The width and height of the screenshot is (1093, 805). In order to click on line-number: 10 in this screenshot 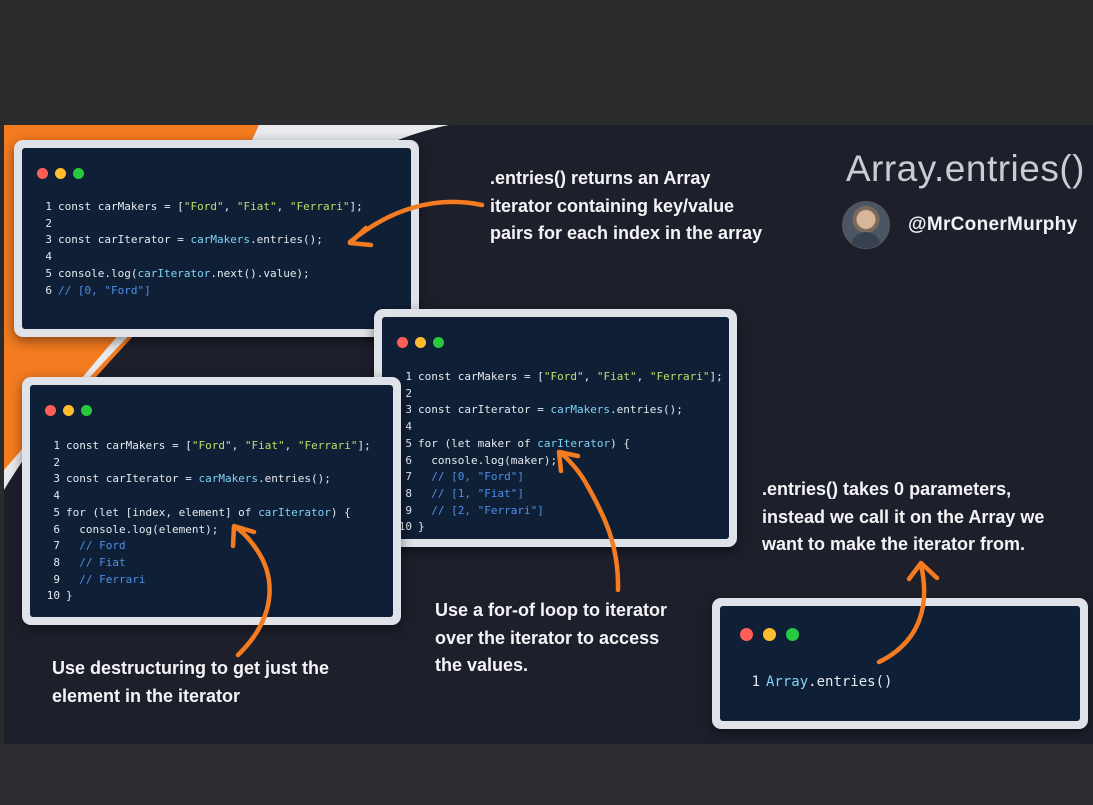, I will do `click(53, 596)`.